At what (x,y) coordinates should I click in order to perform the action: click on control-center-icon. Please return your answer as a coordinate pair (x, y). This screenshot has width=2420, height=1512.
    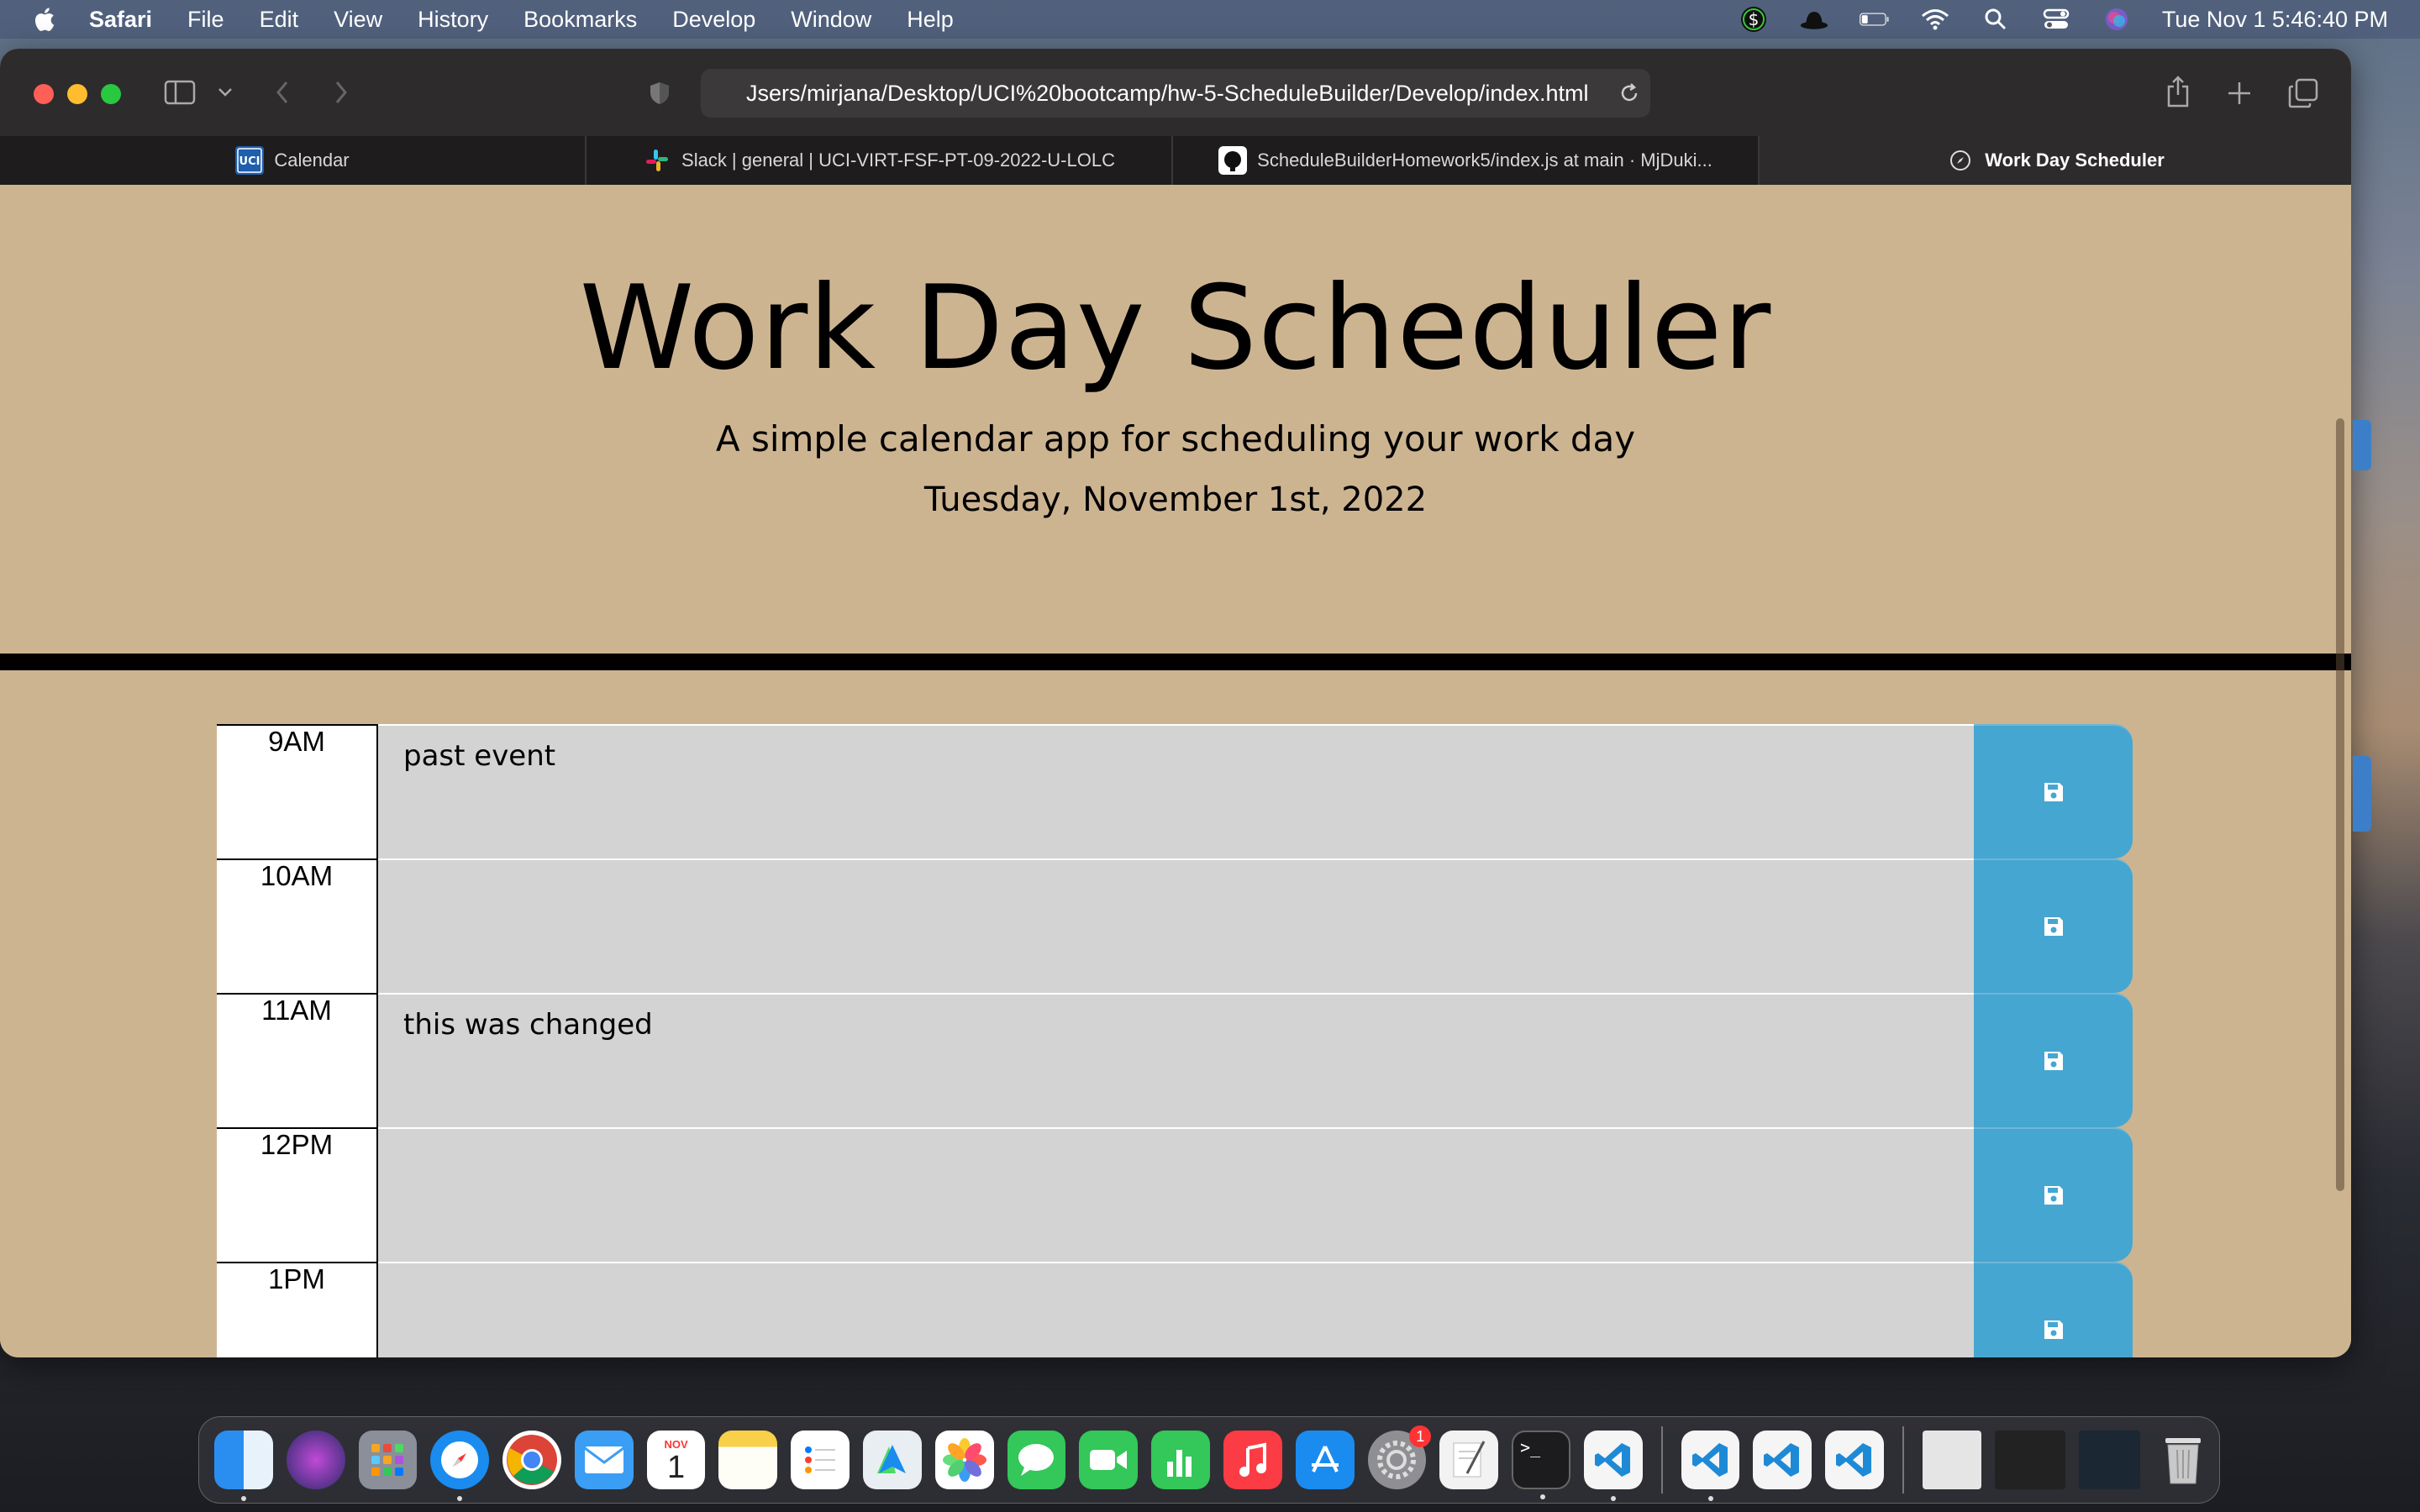
    Looking at the image, I should click on (2056, 19).